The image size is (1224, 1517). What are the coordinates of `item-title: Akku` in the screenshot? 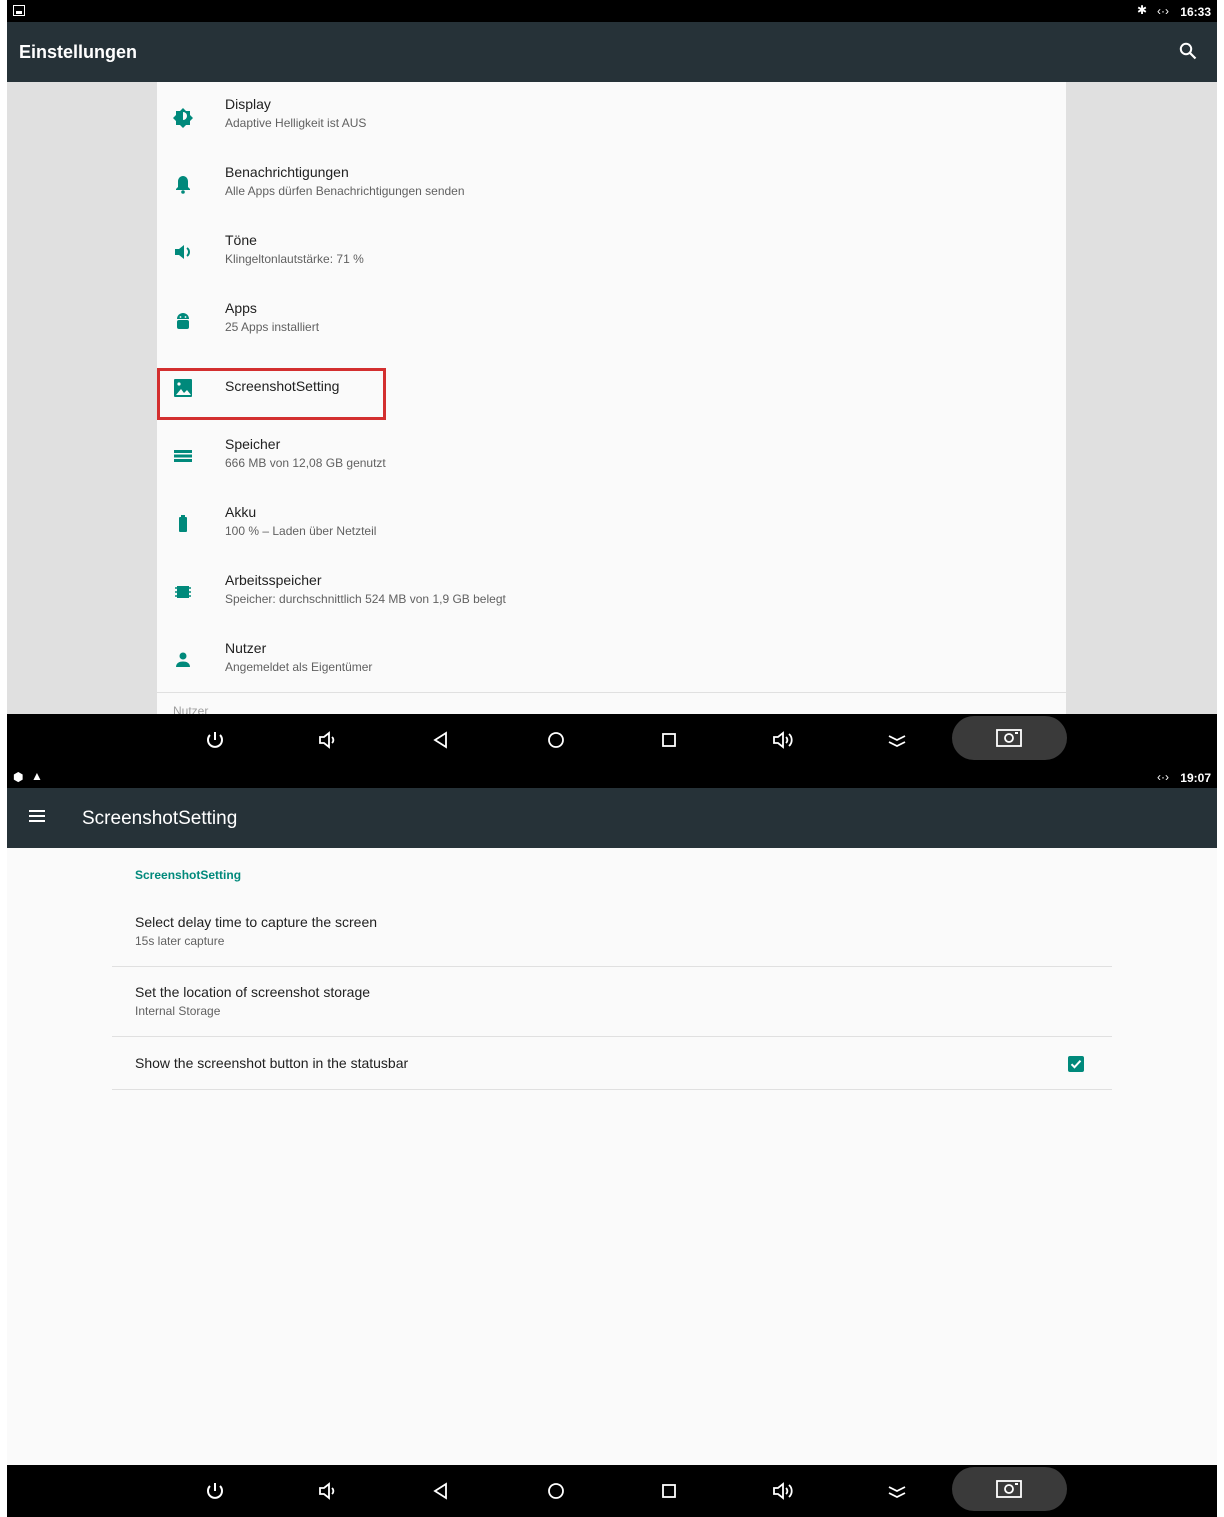 It's located at (241, 512).